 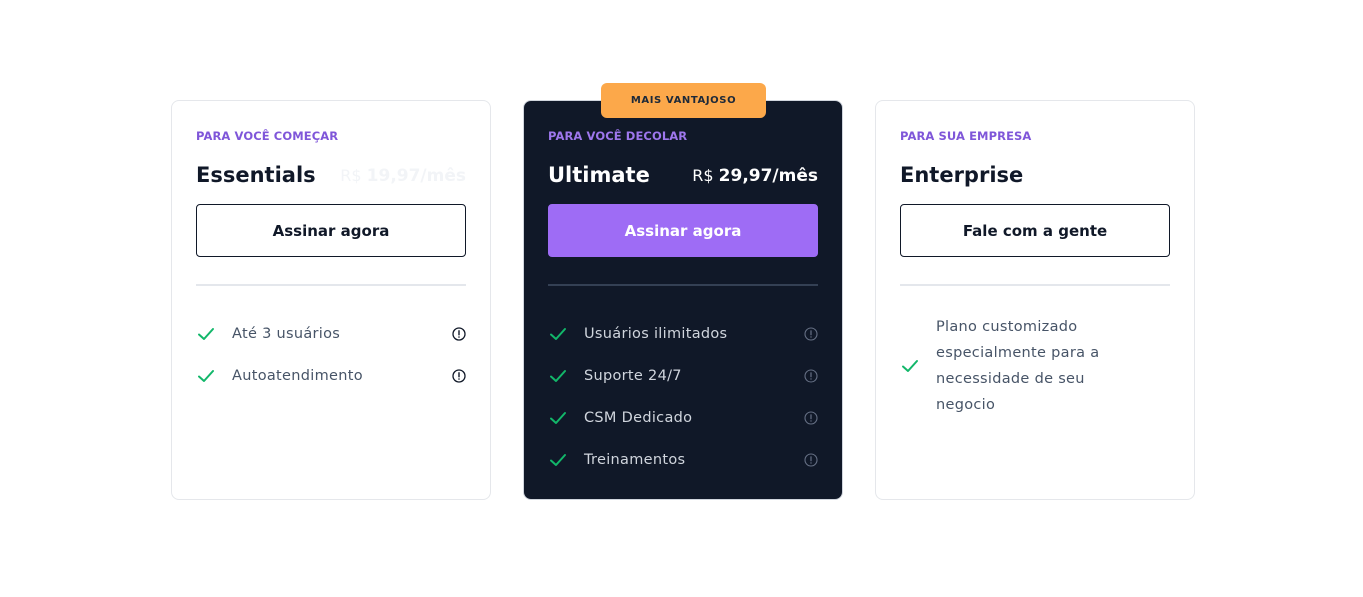 I want to click on plan-title: Essentials, so click(x=256, y=175).